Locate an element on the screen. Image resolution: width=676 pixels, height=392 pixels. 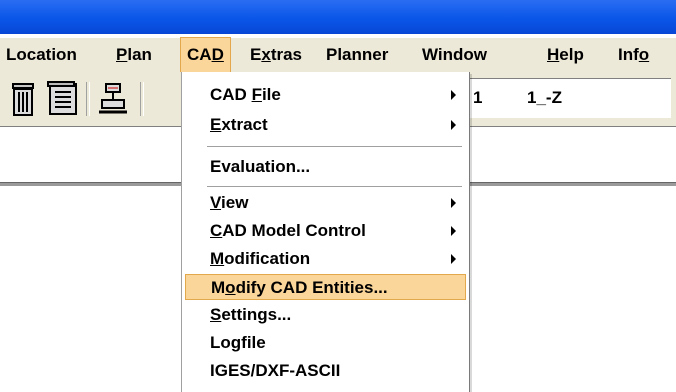
menuitem-cad-model-control: CAD Model Control is located at coordinates (325, 231).